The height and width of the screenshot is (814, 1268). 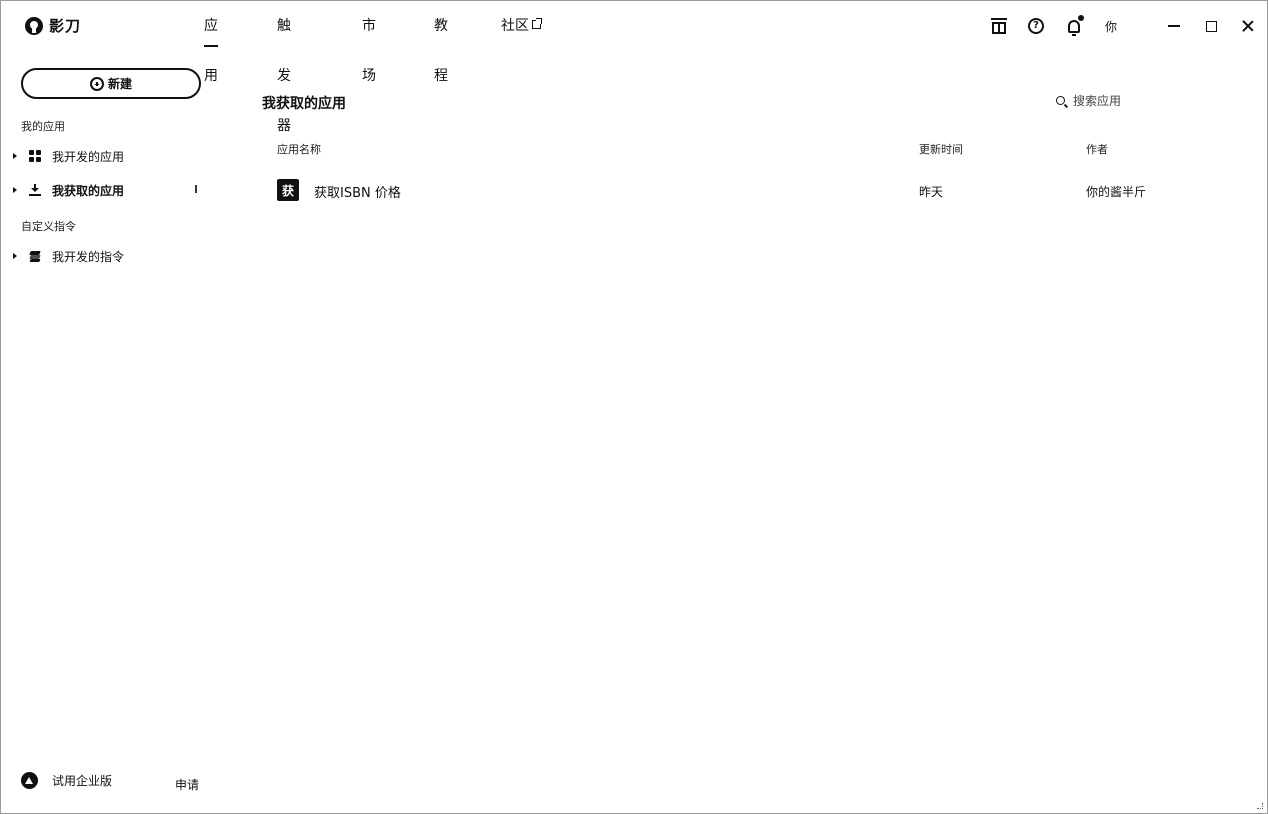 What do you see at coordinates (88, 156) in the screenshot?
I see `sidebar-item-label: 我开发的应用` at bounding box center [88, 156].